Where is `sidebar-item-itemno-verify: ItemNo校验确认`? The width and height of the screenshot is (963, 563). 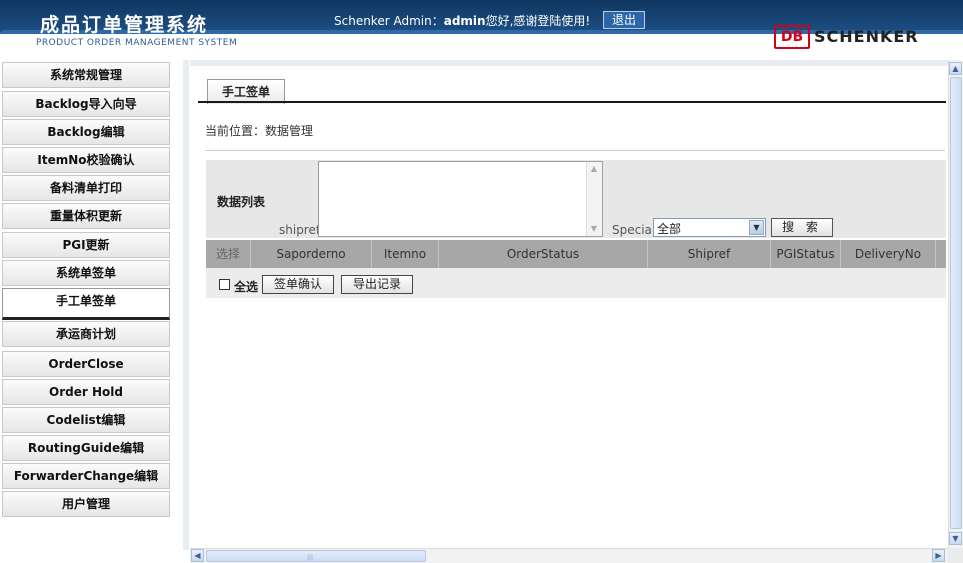 sidebar-item-itemno-verify: ItemNo校验确认 is located at coordinates (86, 160).